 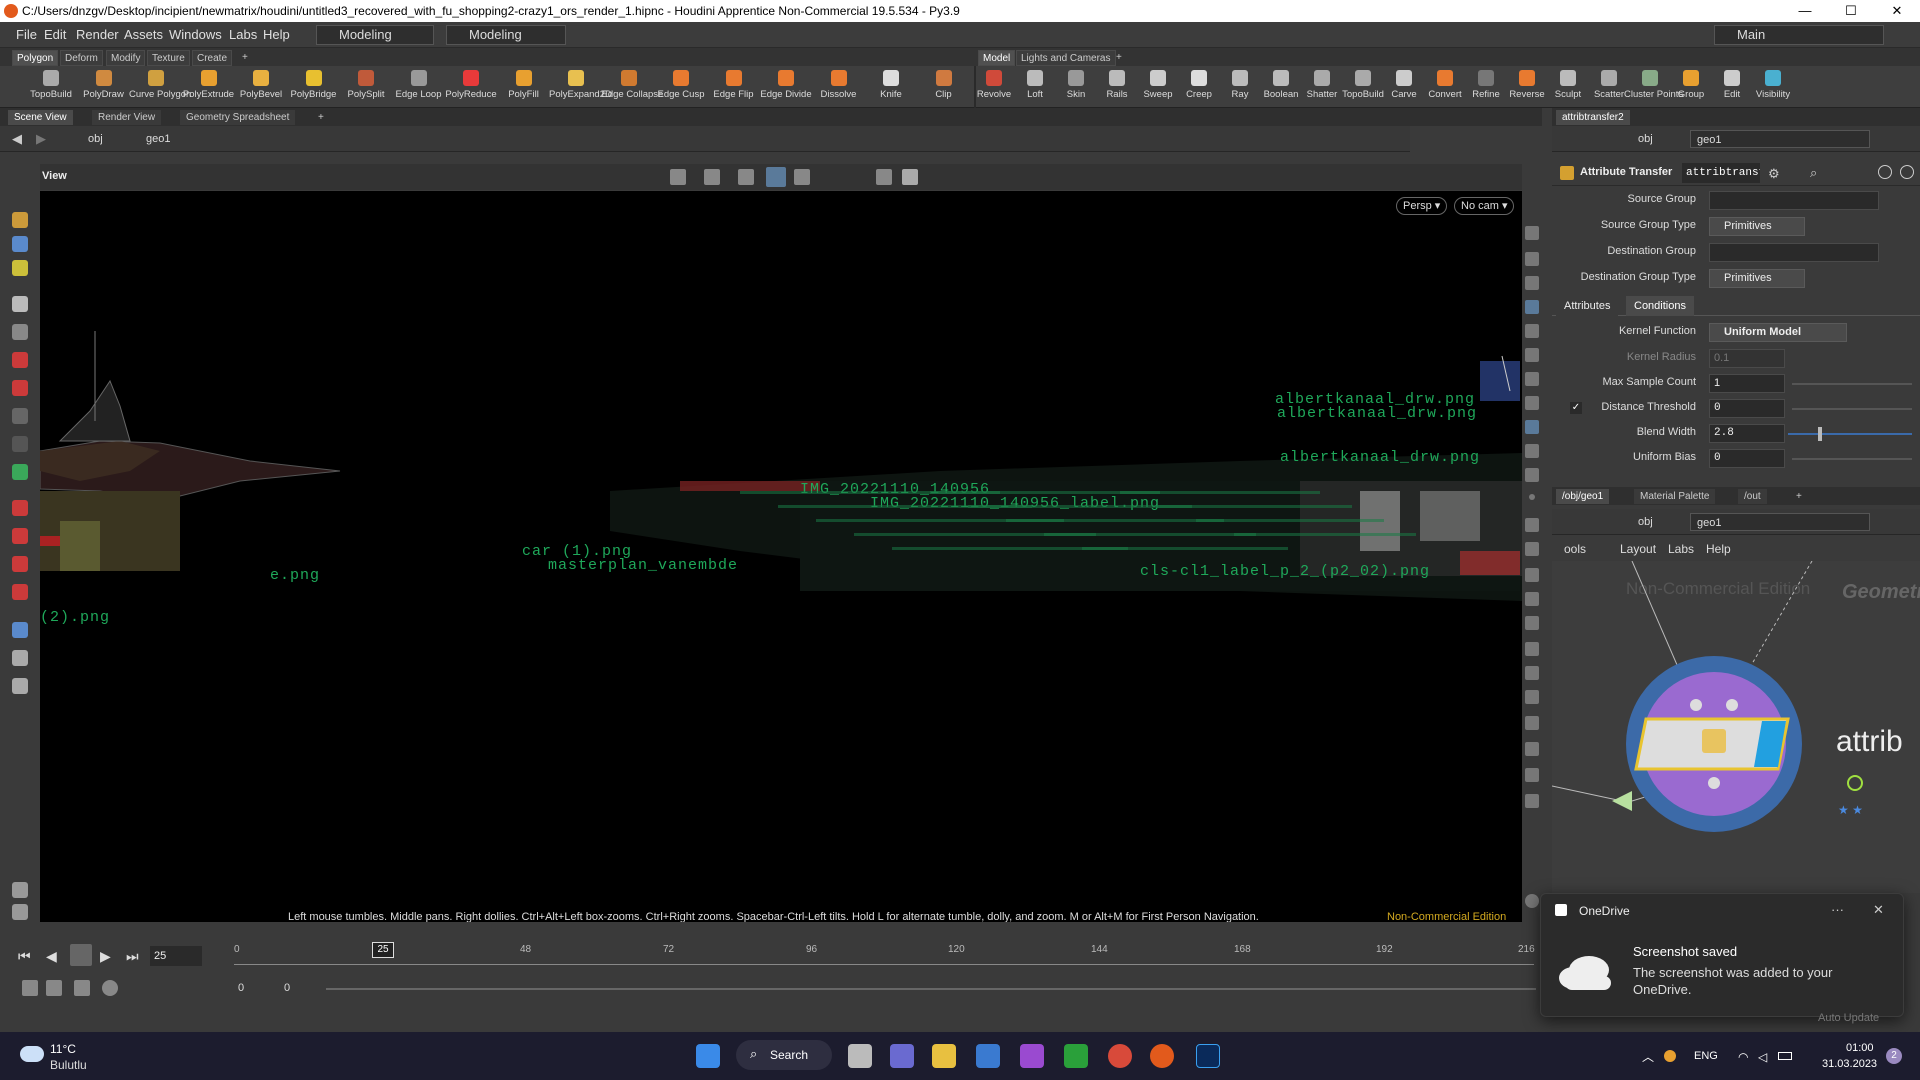 I want to click on clock-date: 31.03.2023, so click(x=1849, y=1064).